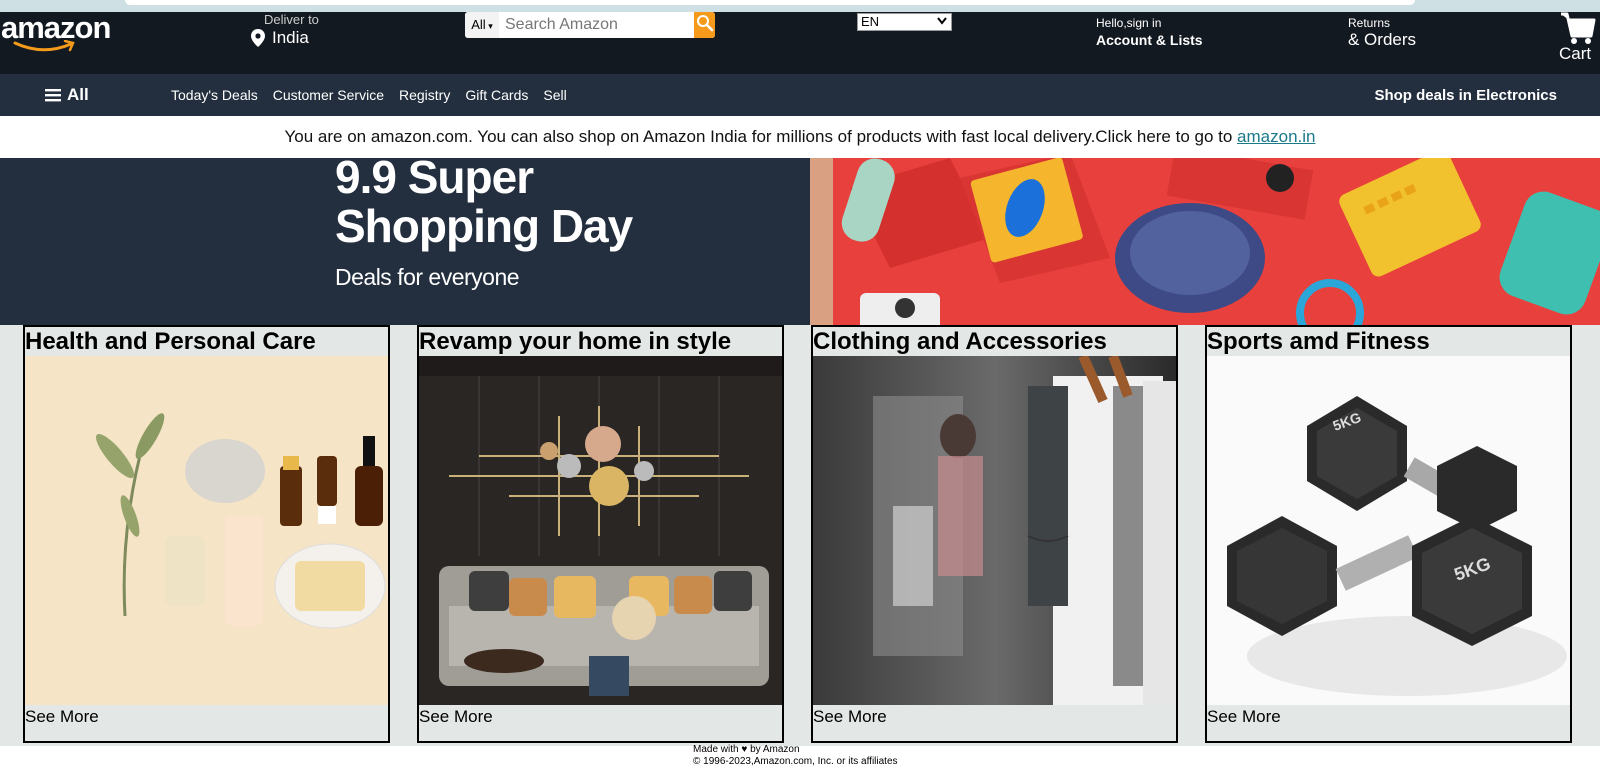 The image size is (1600, 771). I want to click on category-card-home: Revamp your home in style See More, so click(600, 534).